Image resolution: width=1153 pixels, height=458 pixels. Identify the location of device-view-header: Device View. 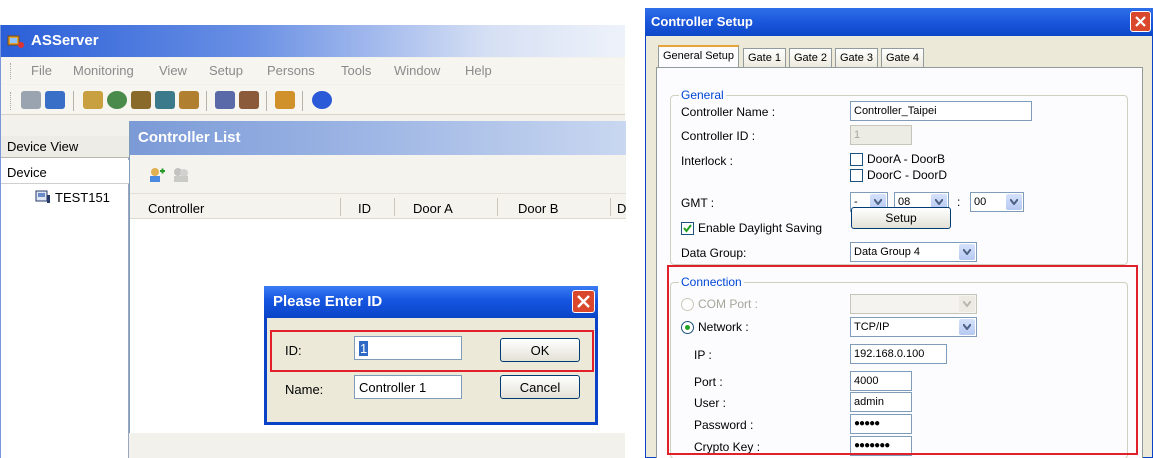
(65, 147).